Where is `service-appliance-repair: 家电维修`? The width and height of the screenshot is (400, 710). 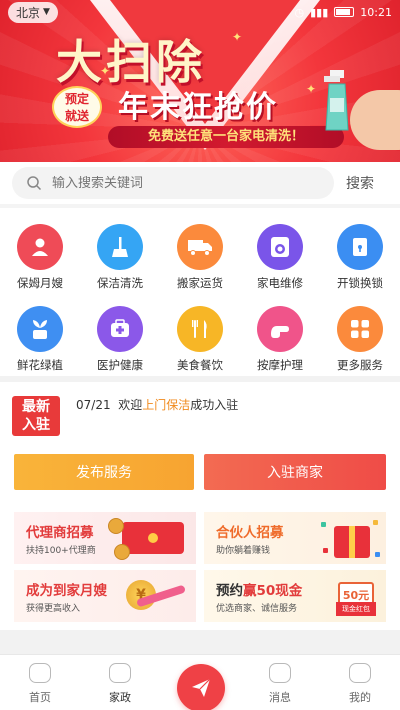 service-appliance-repair: 家电维修 is located at coordinates (280, 257).